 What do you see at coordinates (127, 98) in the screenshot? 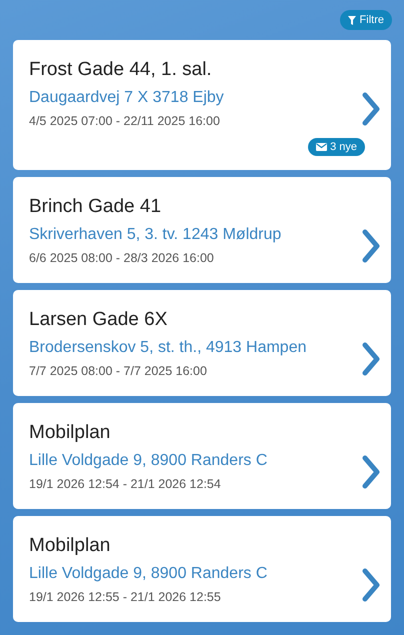
I see `card-address: Daugaardvej 7 X 3718 Ejby` at bounding box center [127, 98].